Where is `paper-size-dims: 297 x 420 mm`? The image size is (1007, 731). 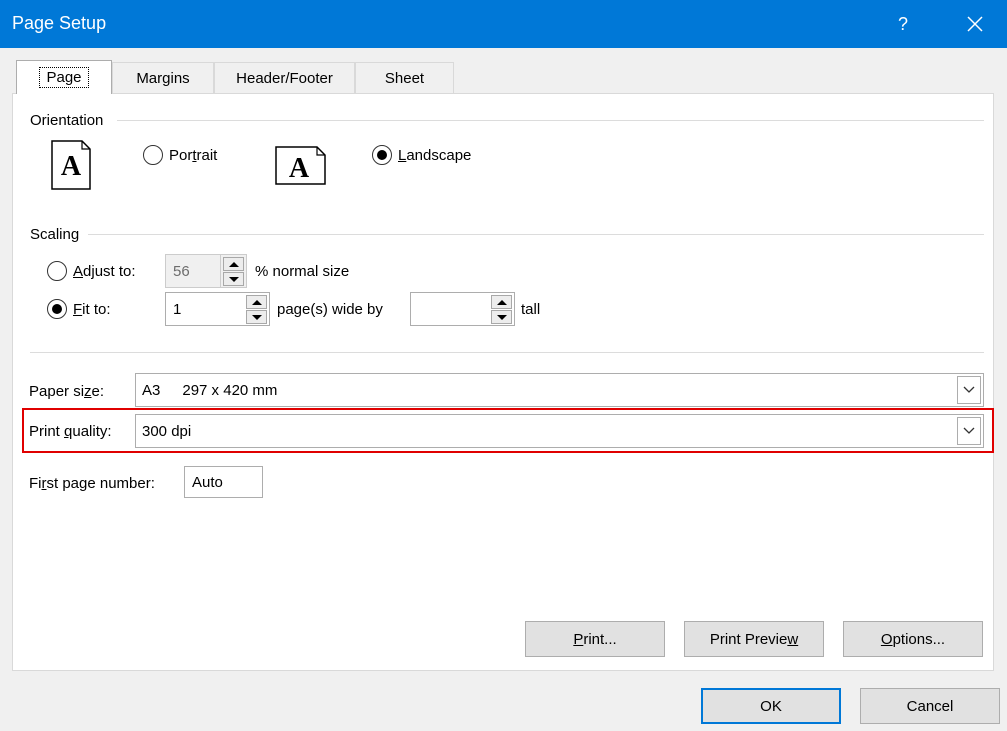 paper-size-dims: 297 x 420 mm is located at coordinates (230, 390).